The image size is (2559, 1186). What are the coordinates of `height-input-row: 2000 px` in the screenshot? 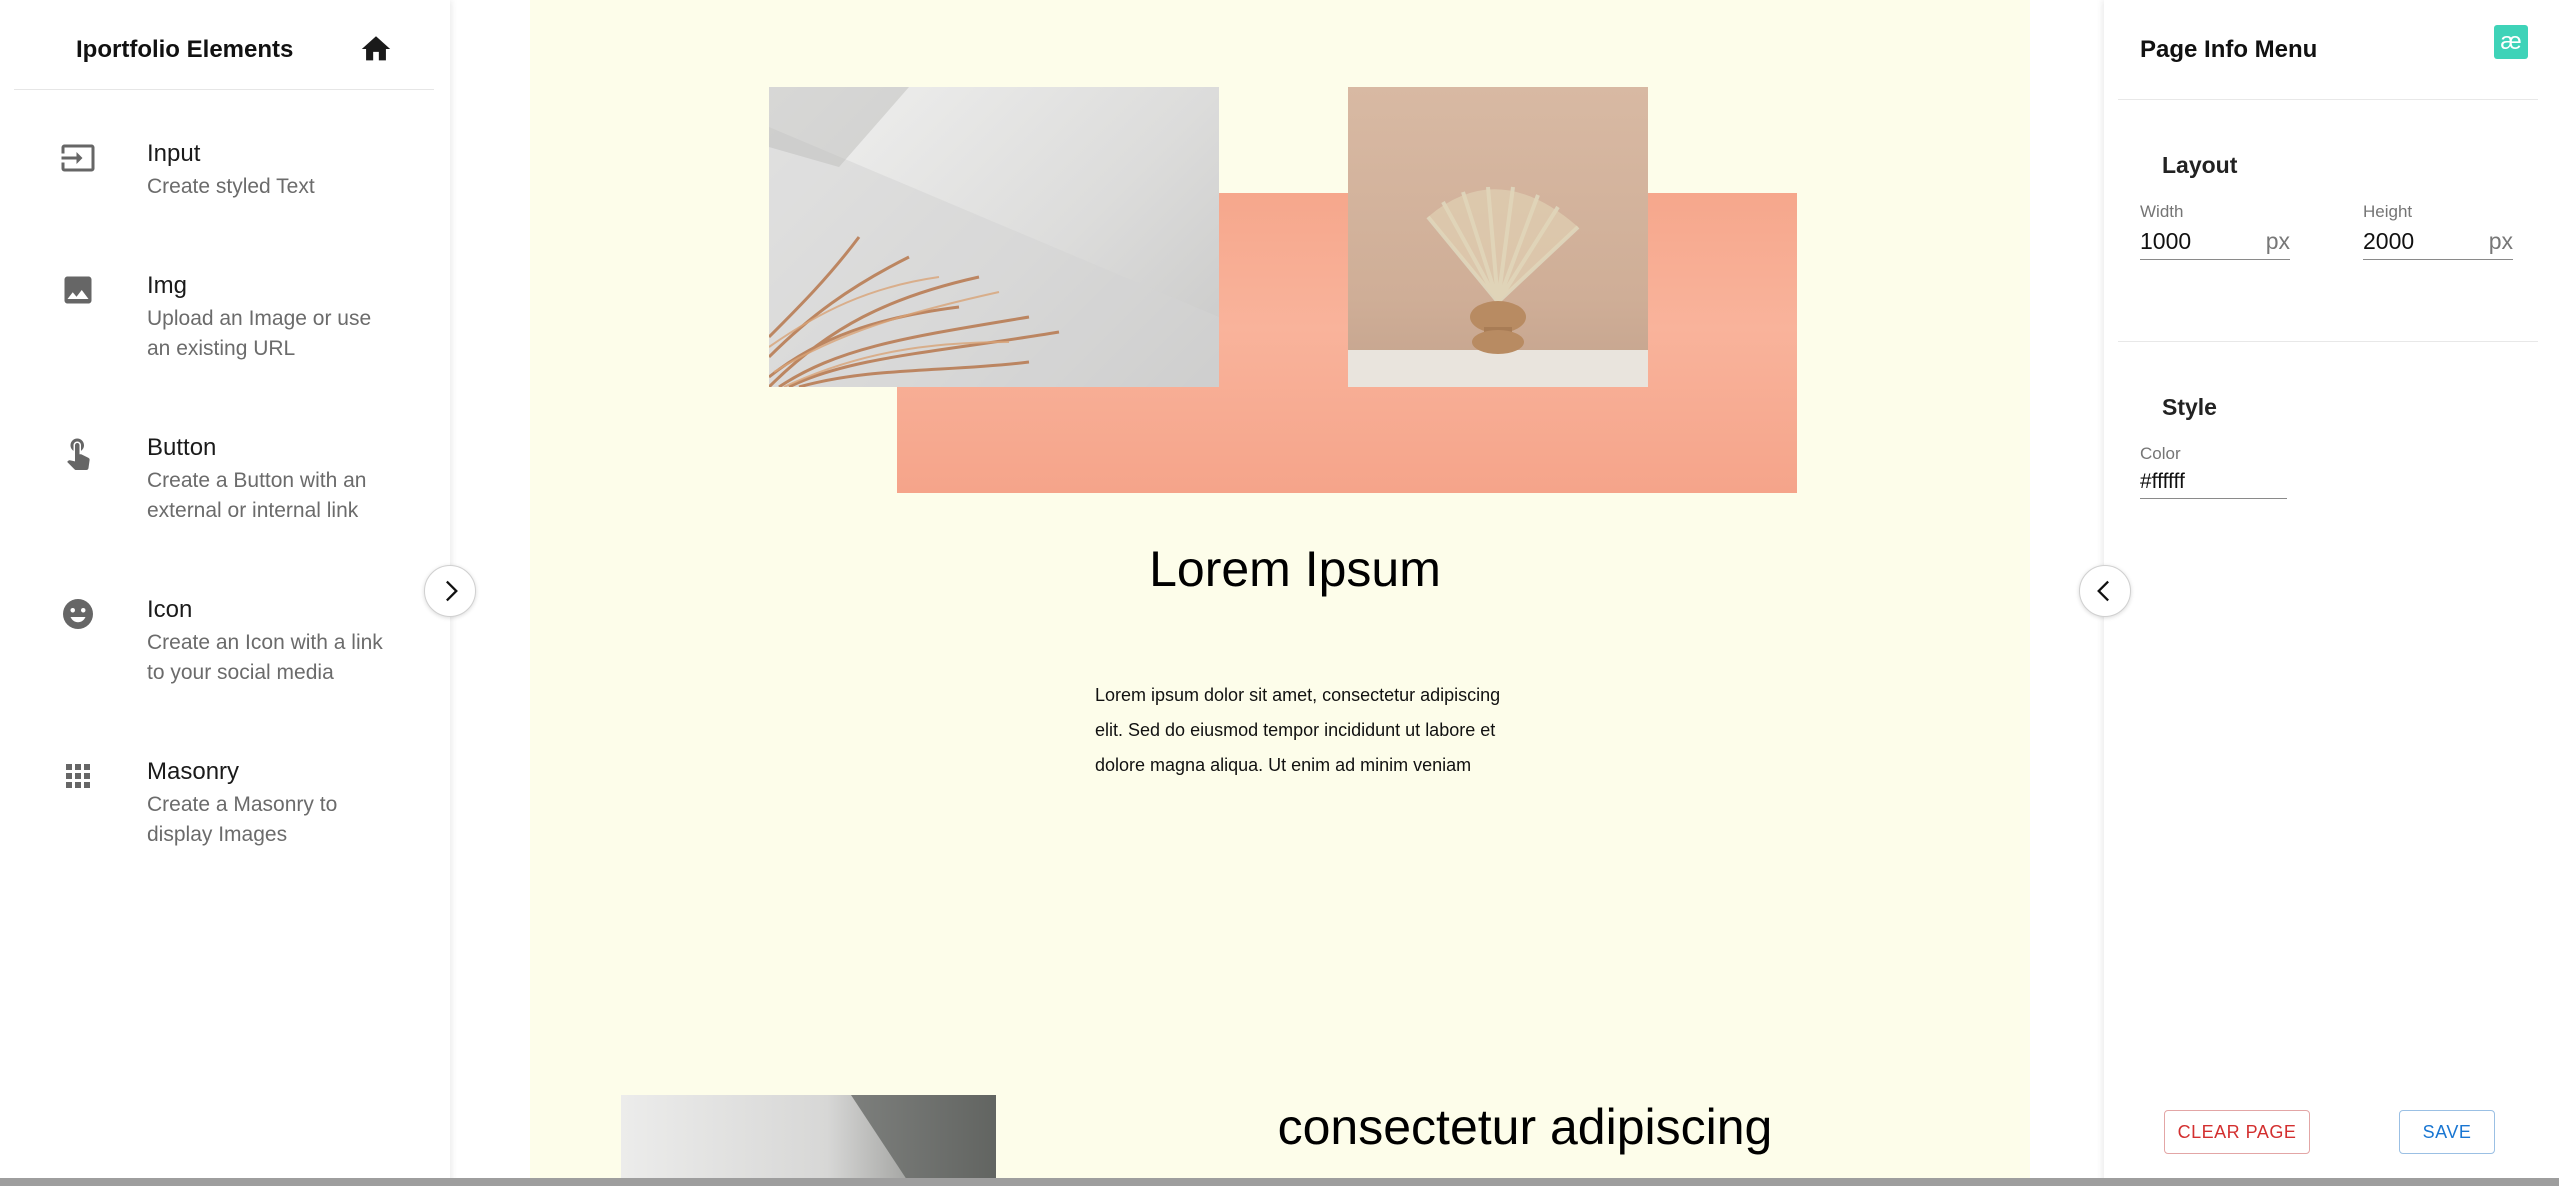 It's located at (2438, 244).